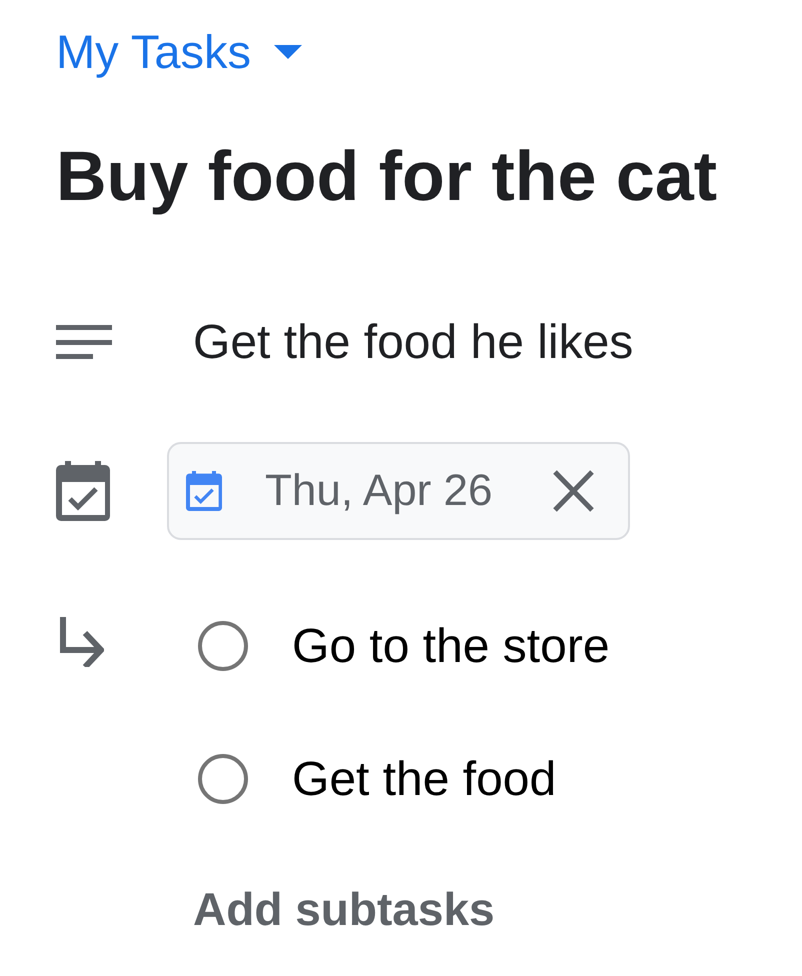  Describe the element at coordinates (179, 52) in the screenshot. I see `list-selector: My Tasks` at that location.